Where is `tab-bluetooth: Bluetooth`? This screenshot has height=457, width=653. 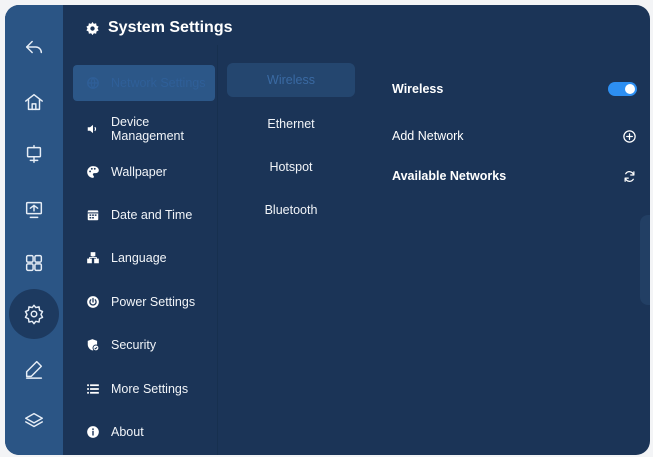 tab-bluetooth: Bluetooth is located at coordinates (291, 210).